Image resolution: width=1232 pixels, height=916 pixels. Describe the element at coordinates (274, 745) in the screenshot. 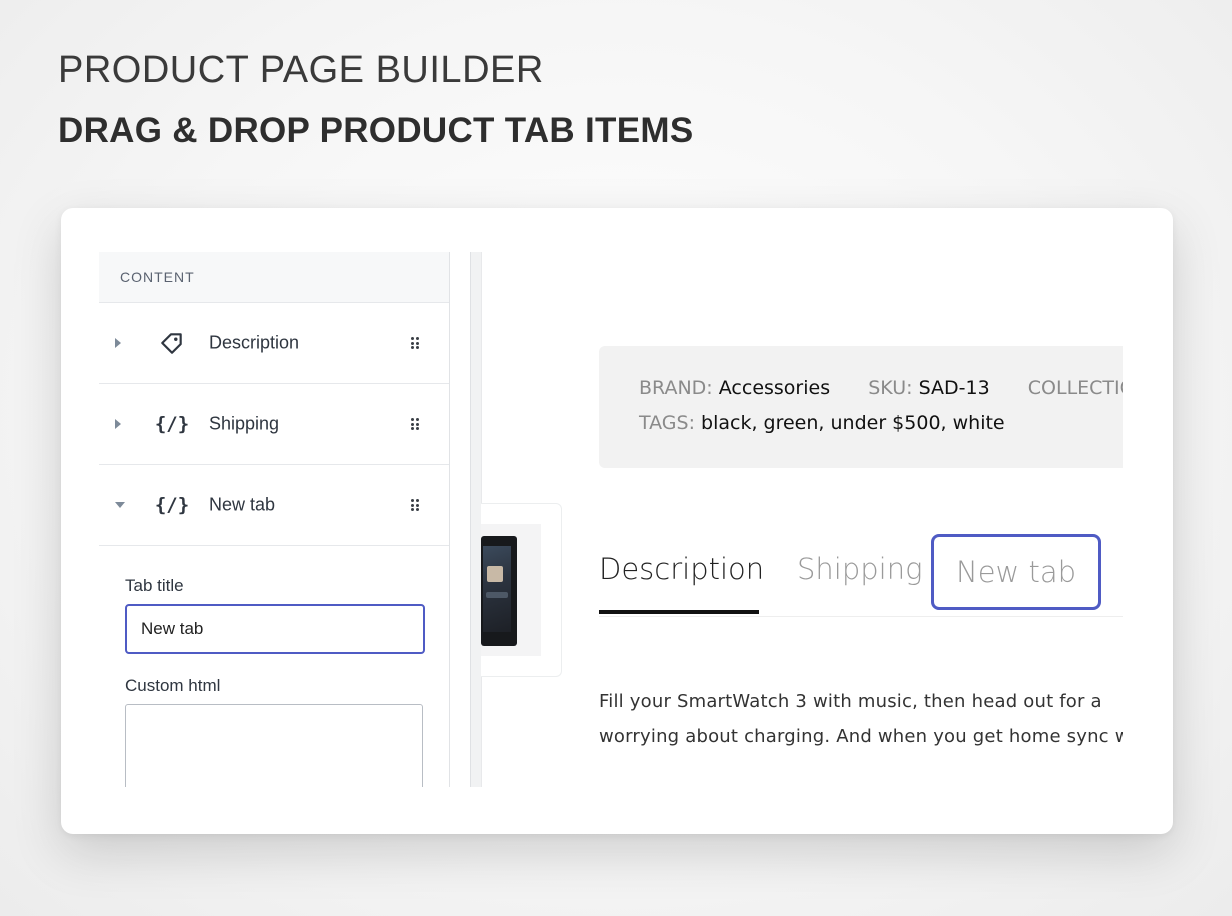

I see `custom-html-textarea` at that location.